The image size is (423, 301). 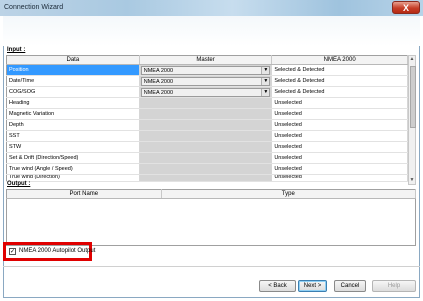 I want to click on data-cell: Magnetic Variation, so click(x=73, y=114).